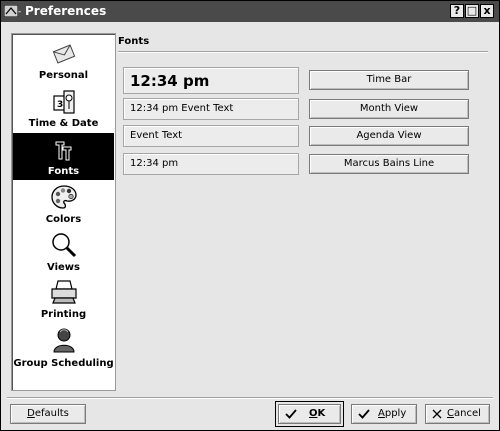 The height and width of the screenshot is (431, 500). I want to click on sidebar-item-group-scheduling: Group Scheduling, so click(63, 348).